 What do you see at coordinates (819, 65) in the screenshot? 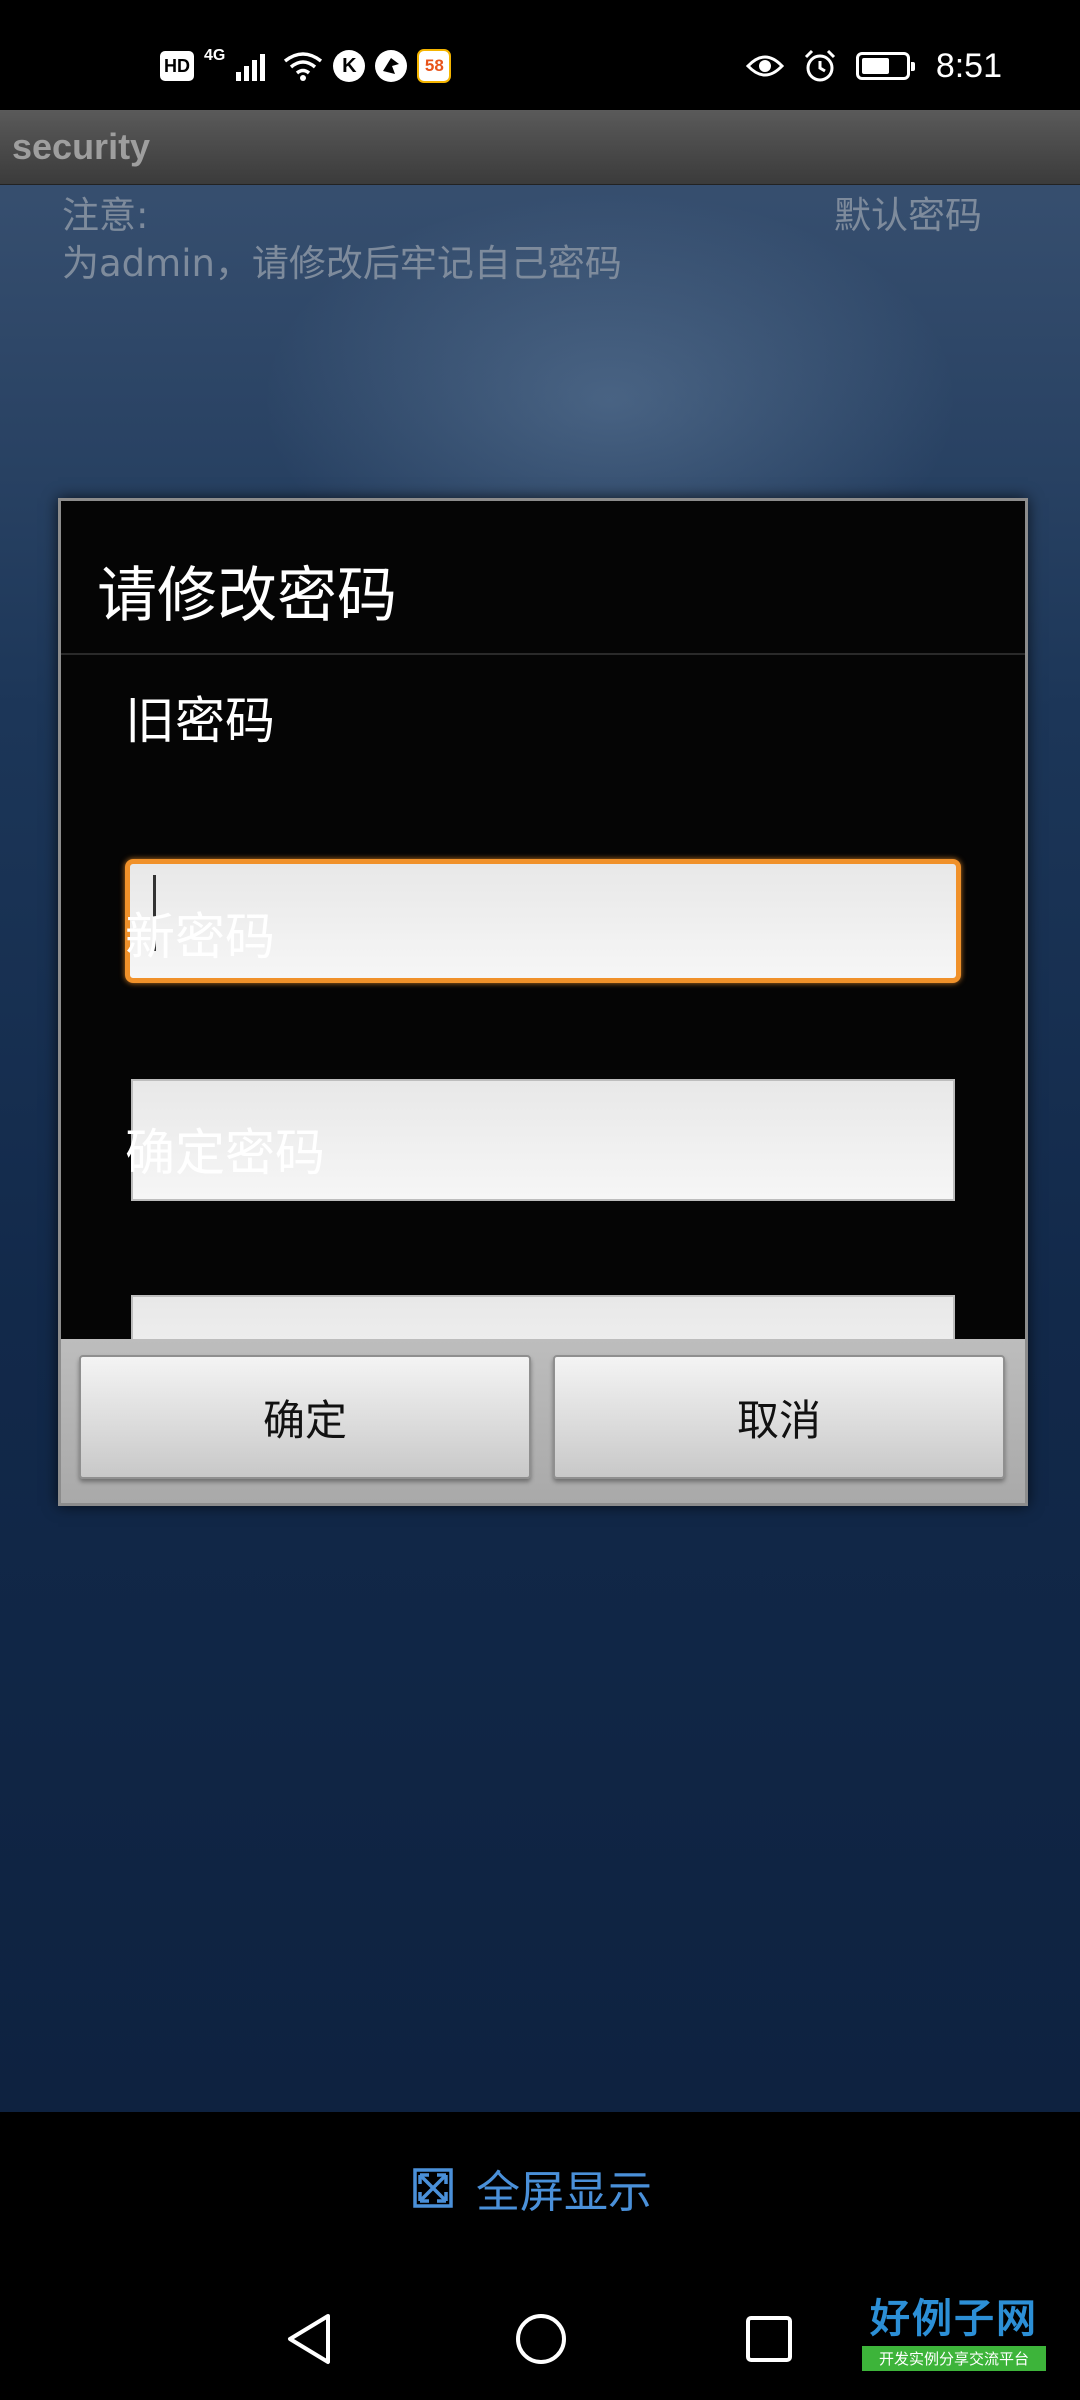
I see `alarm-icon` at bounding box center [819, 65].